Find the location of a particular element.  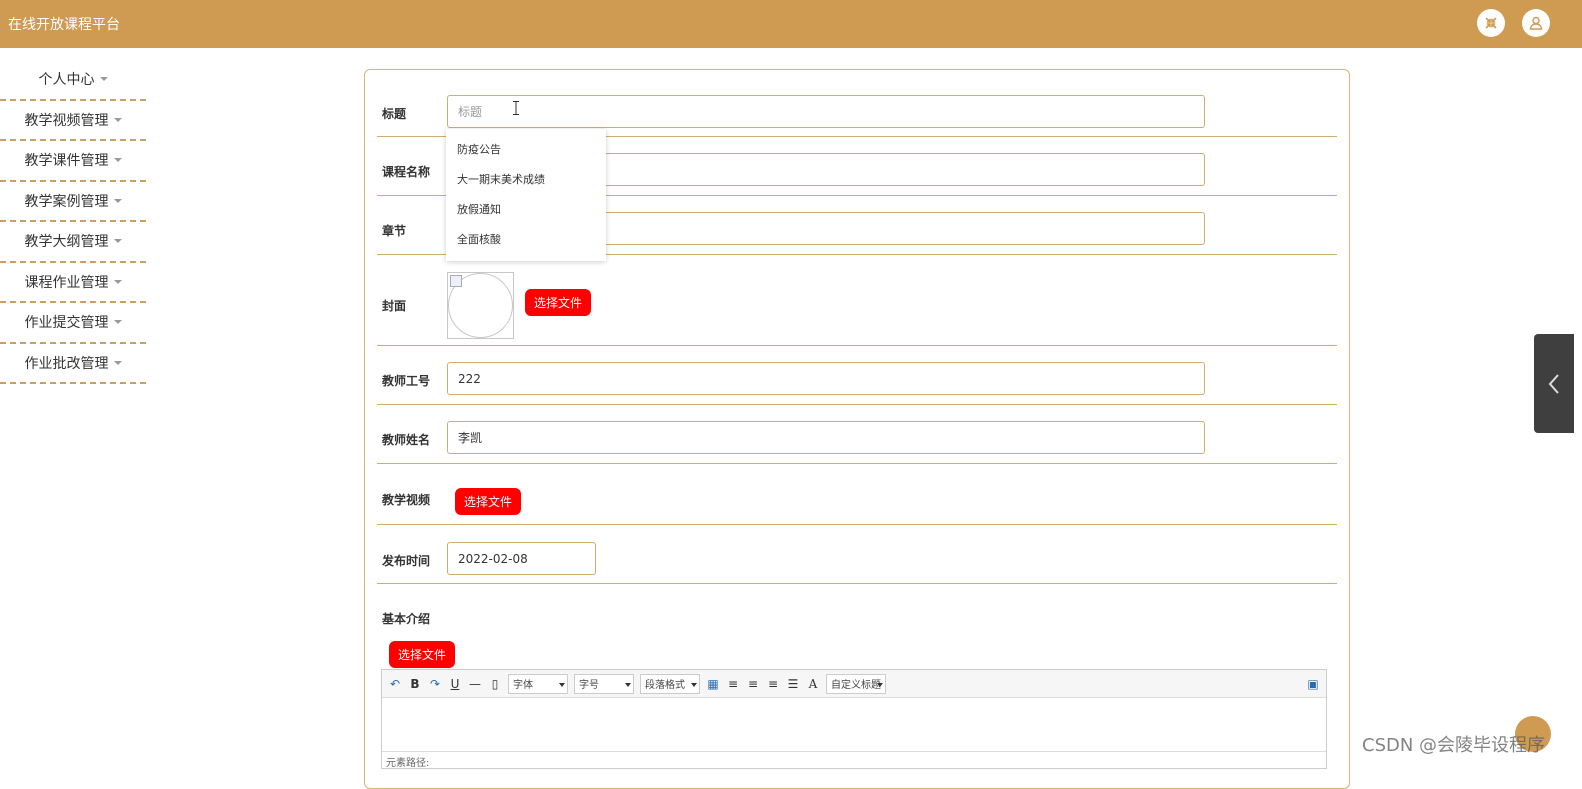

font-color-icon: A is located at coordinates (813, 684).